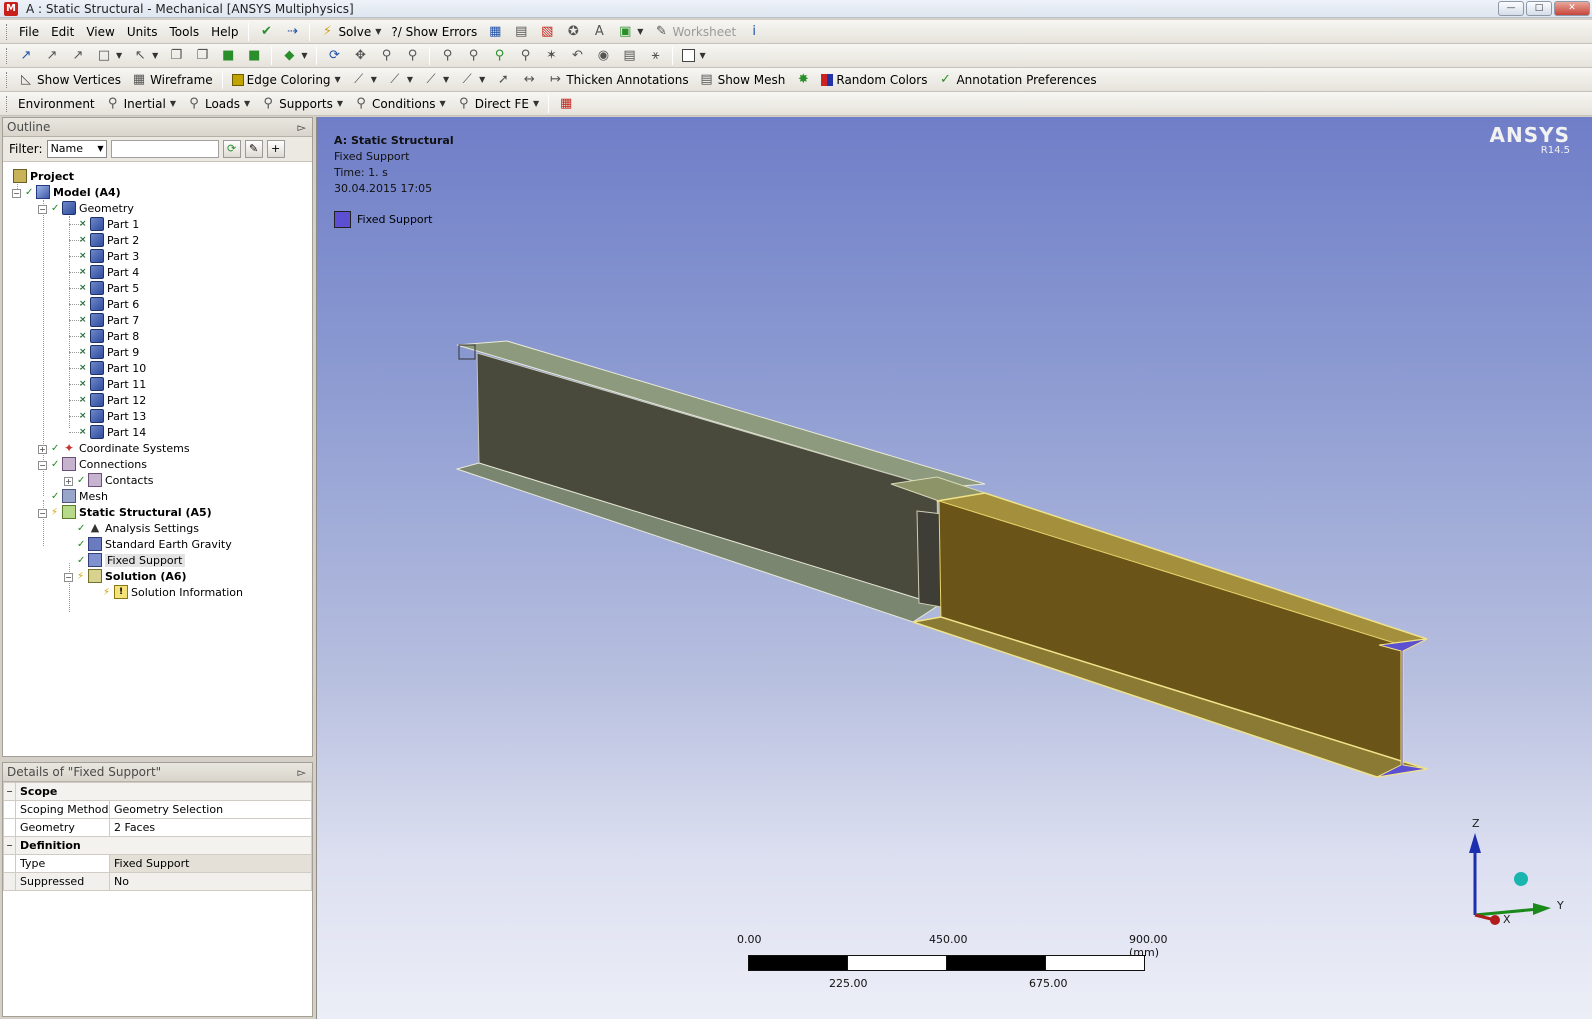  Describe the element at coordinates (630, 32) in the screenshot. I see `image-icon-button: ▣ ▼` at that location.